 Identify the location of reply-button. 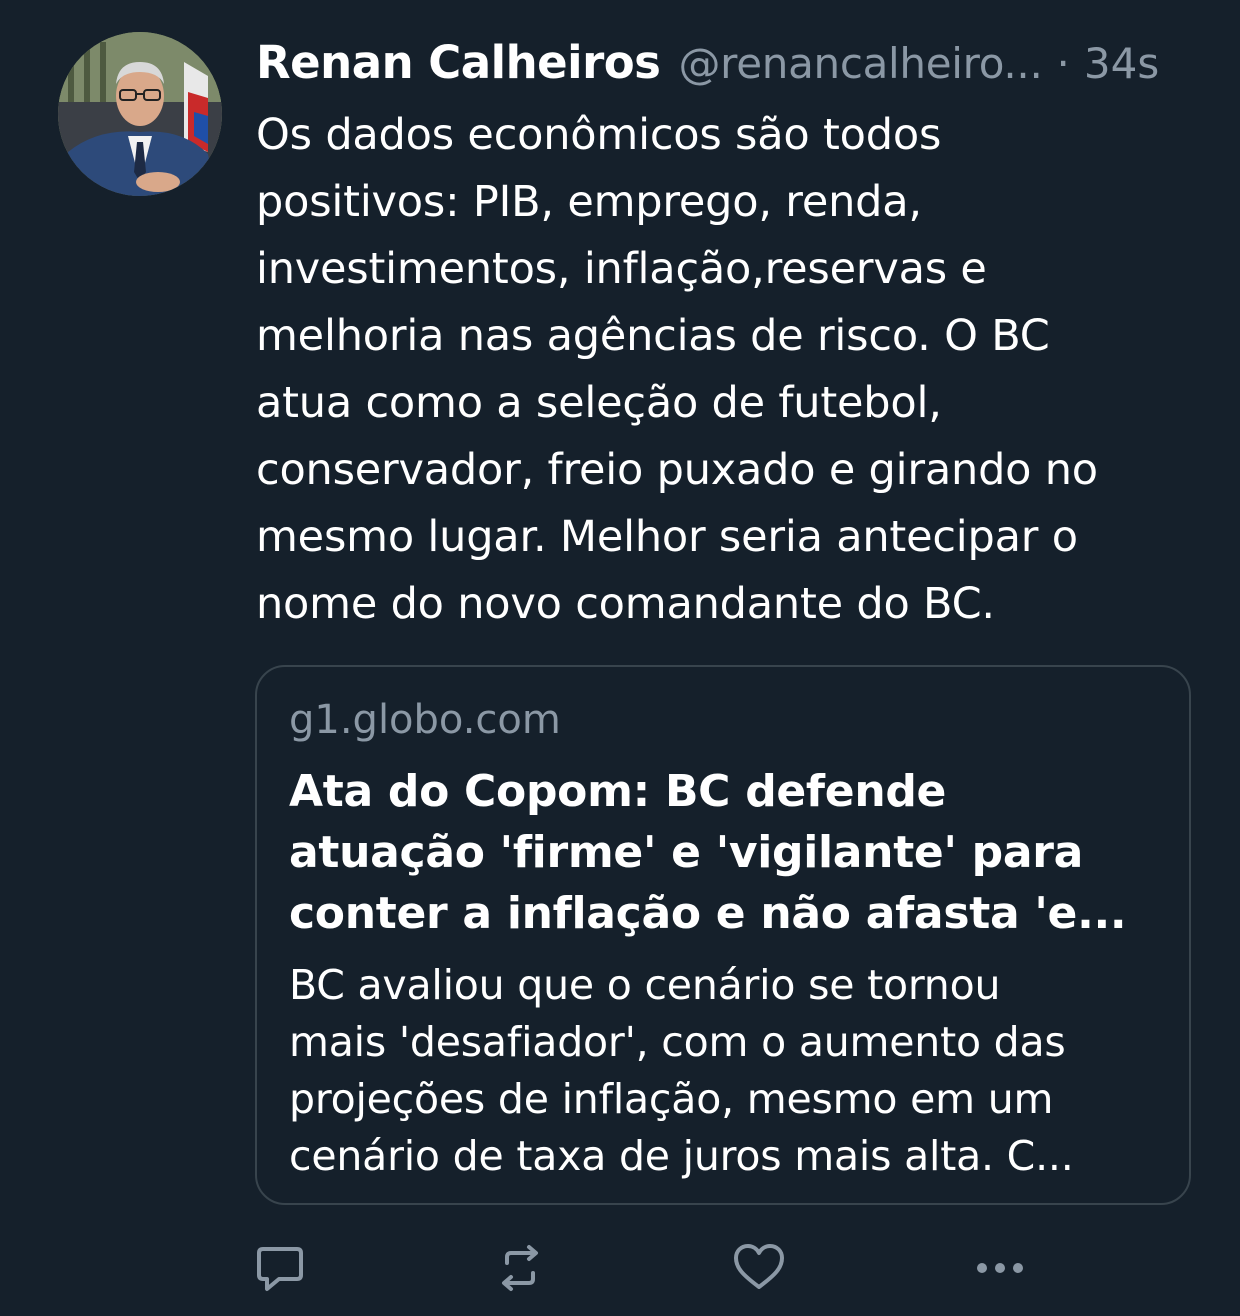
(280, 1268).